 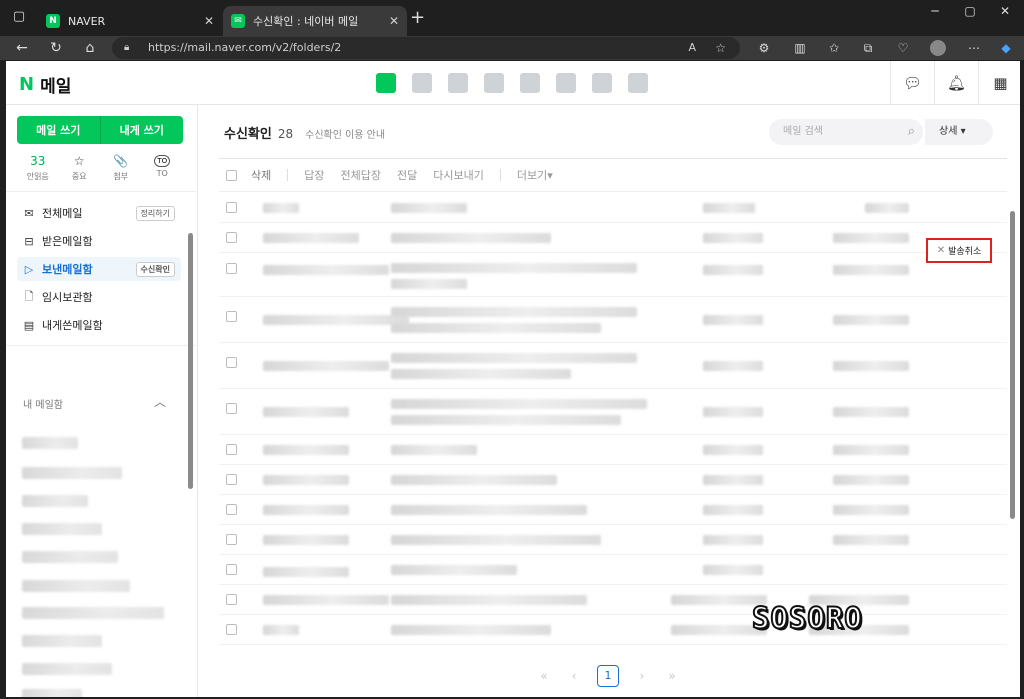 What do you see at coordinates (959, 250) in the screenshot?
I see `cancel-send-button: ✕ 발송취소` at bounding box center [959, 250].